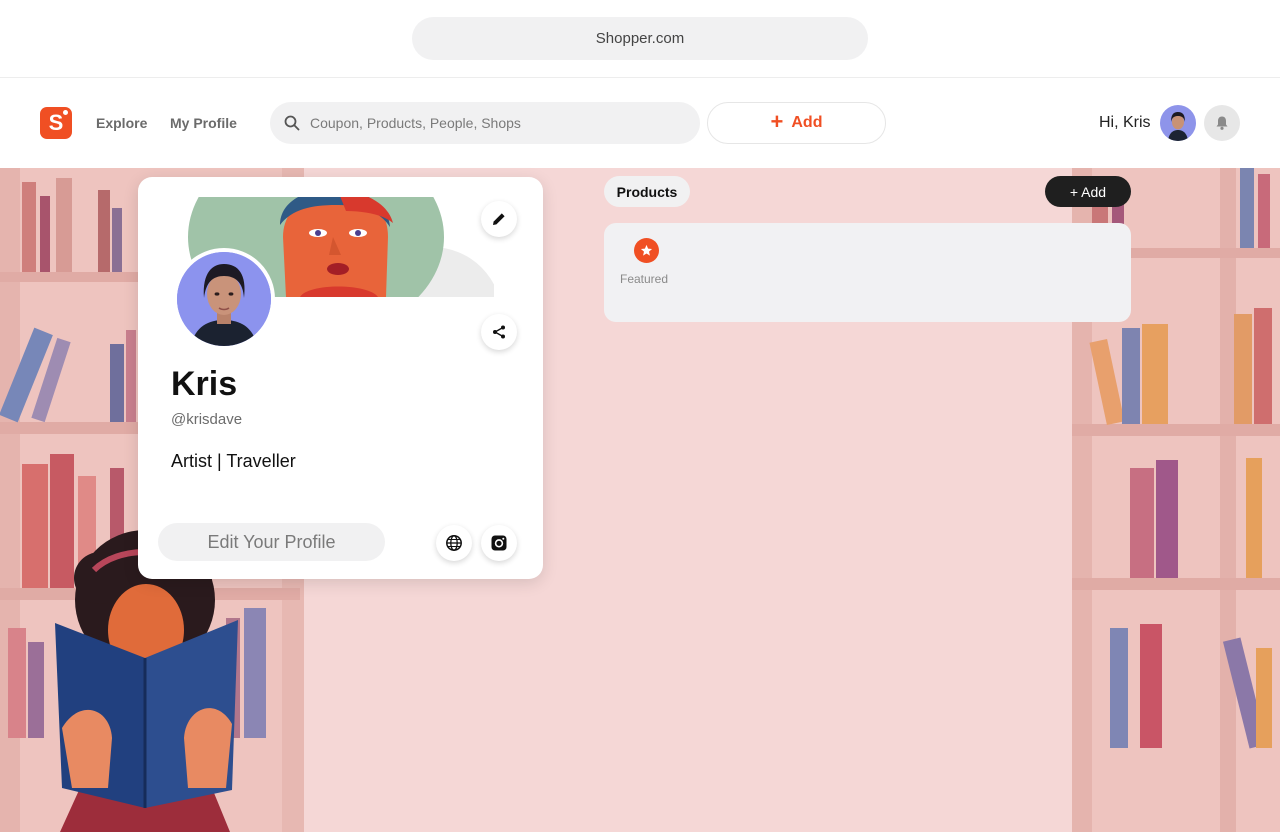 This screenshot has width=1280, height=832. Describe the element at coordinates (807, 122) in the screenshot. I see `add-button-label: Add` at that location.